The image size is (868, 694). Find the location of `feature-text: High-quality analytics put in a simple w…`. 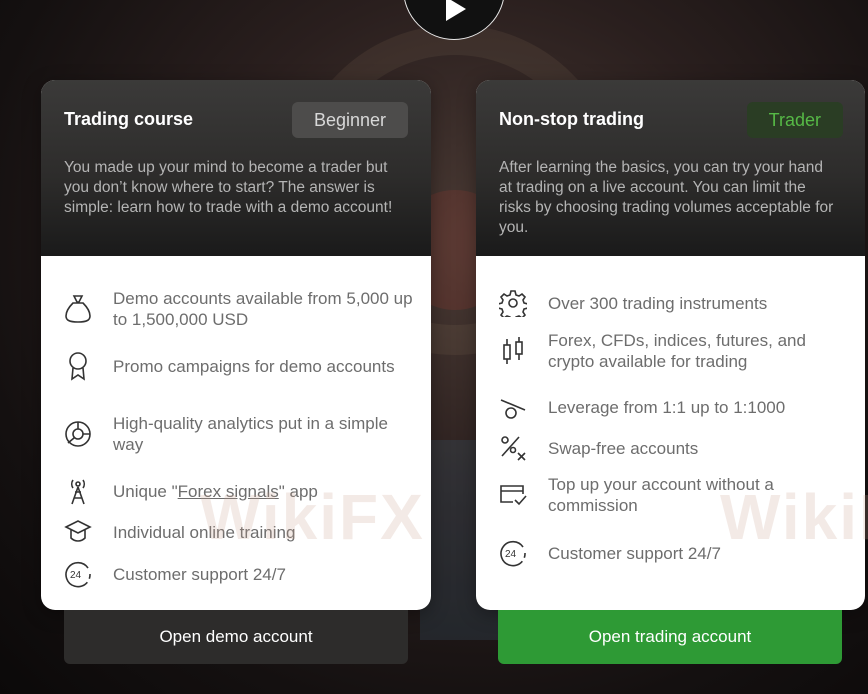

feature-text: High-quality analytics put in a simple w… is located at coordinates (250, 434).